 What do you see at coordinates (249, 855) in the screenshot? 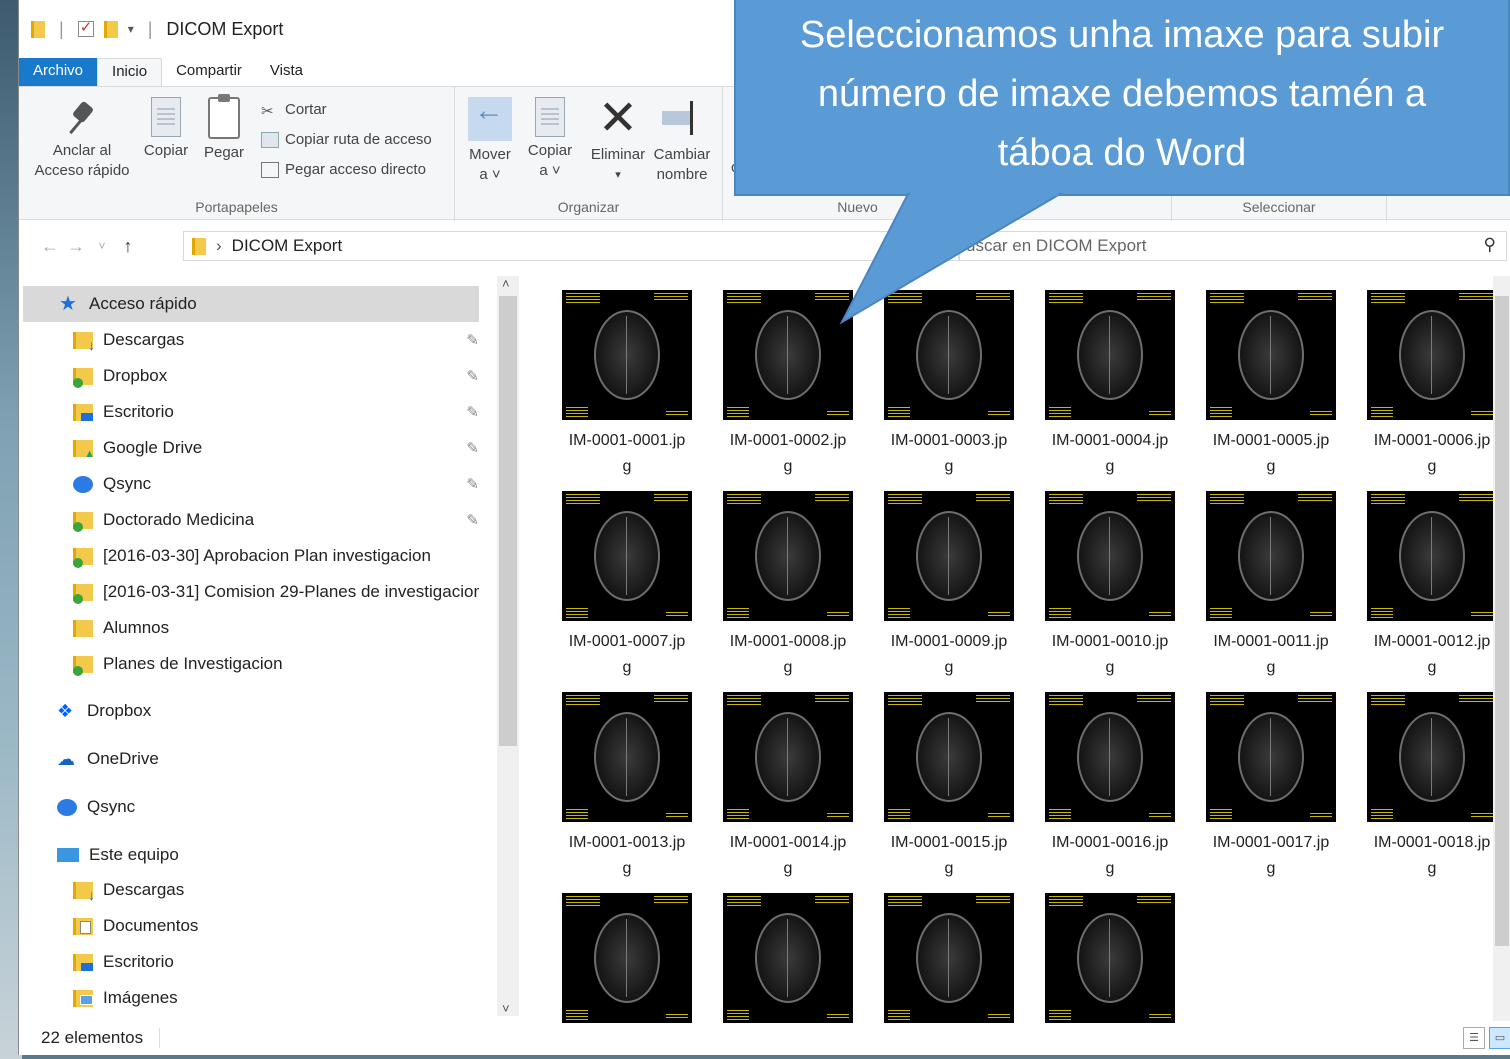
I see `nav-this-pc: Este equipo` at bounding box center [249, 855].